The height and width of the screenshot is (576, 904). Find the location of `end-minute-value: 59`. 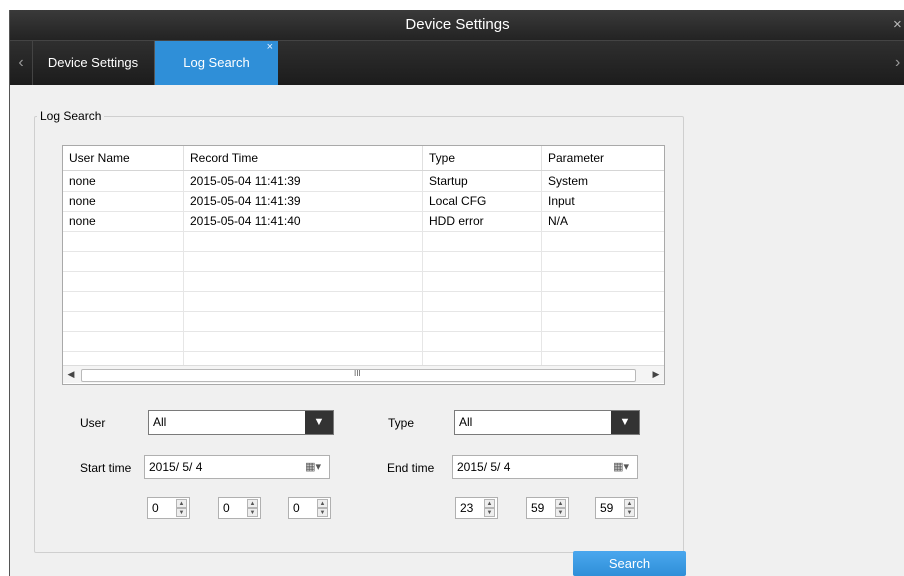

end-minute-value: 59 is located at coordinates (538, 508).